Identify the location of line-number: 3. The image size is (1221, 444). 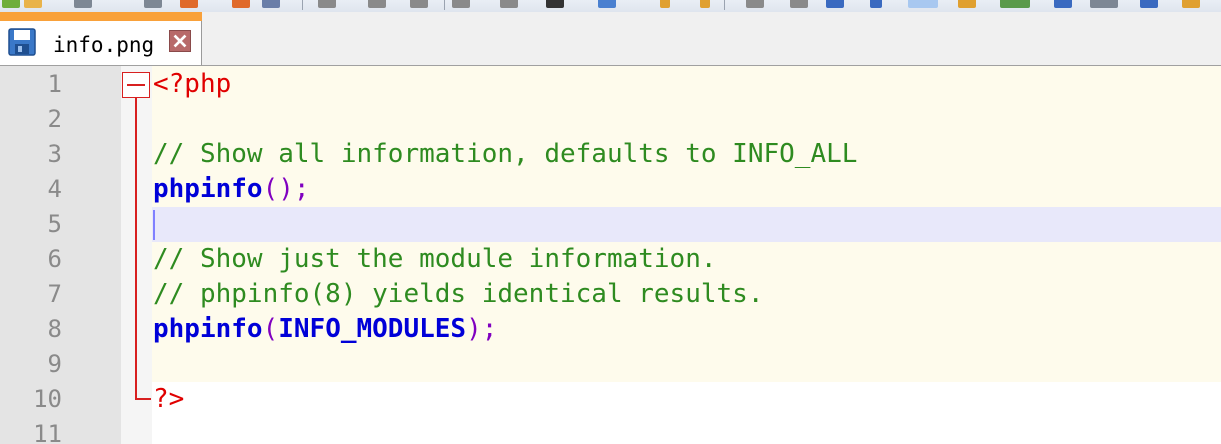
(54, 154).